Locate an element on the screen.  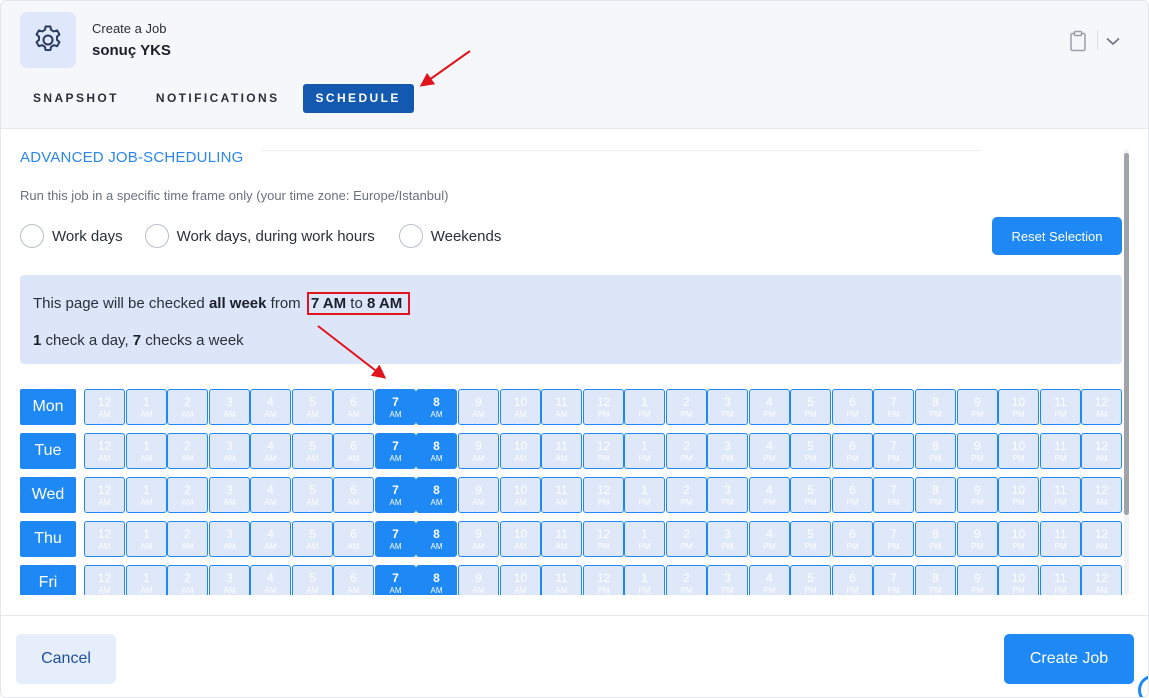
day-toggle: Wed is located at coordinates (48, 495).